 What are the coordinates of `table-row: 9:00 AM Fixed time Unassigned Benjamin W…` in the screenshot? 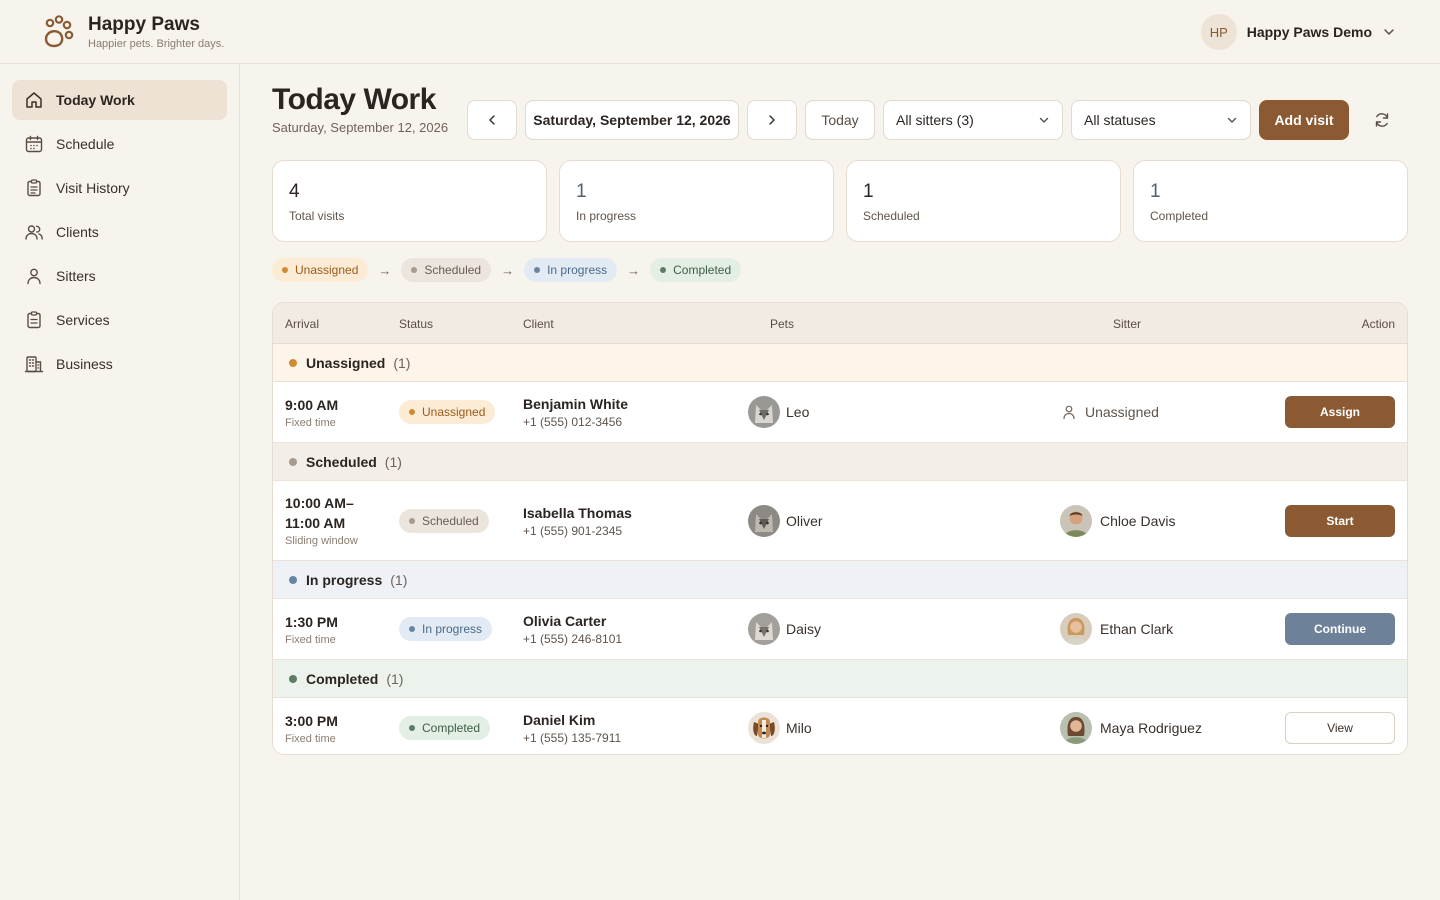 It's located at (840, 412).